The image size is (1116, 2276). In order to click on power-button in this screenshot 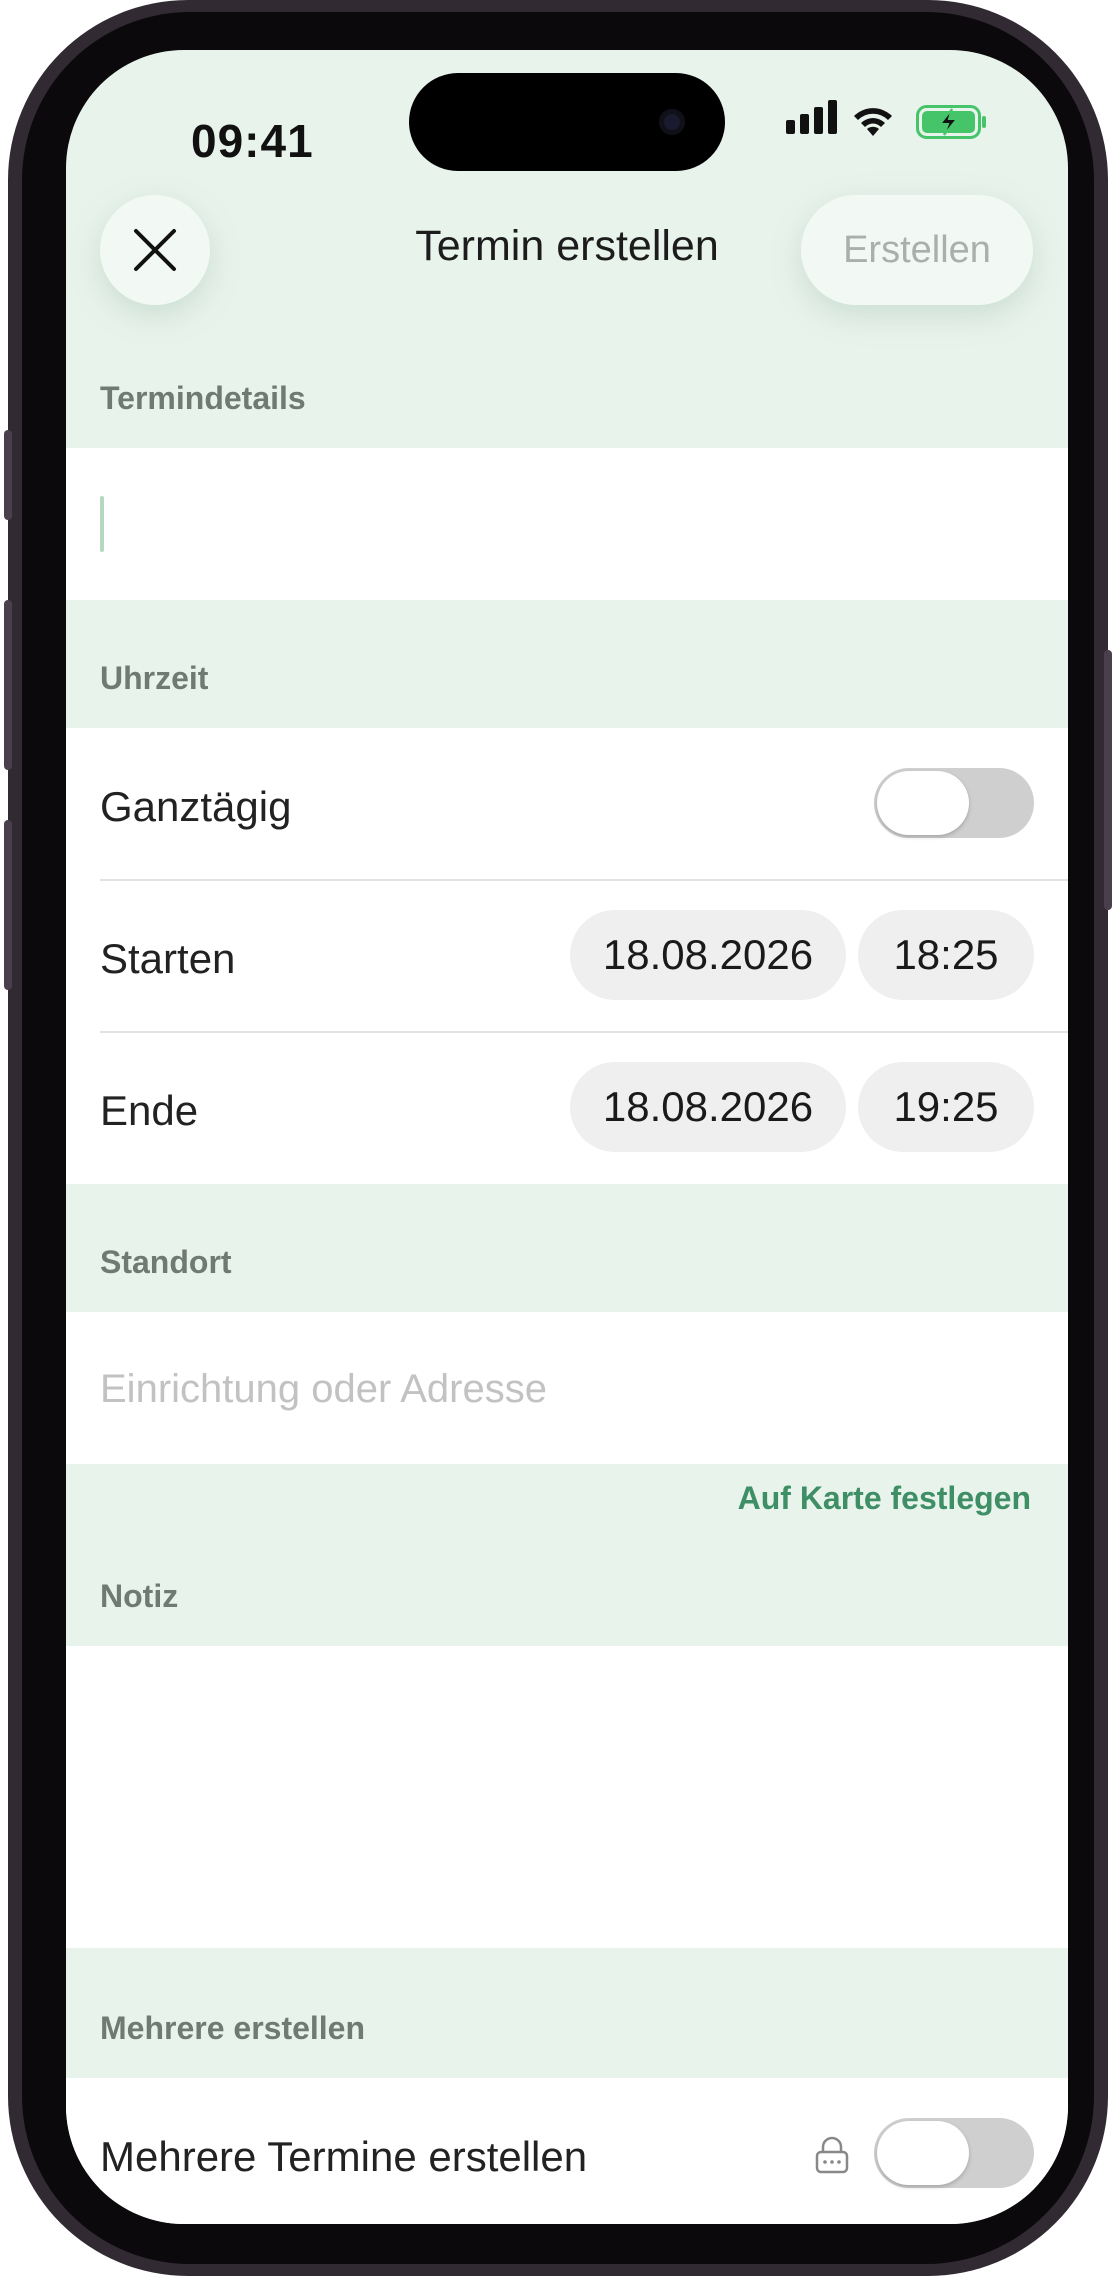, I will do `click(1108, 780)`.